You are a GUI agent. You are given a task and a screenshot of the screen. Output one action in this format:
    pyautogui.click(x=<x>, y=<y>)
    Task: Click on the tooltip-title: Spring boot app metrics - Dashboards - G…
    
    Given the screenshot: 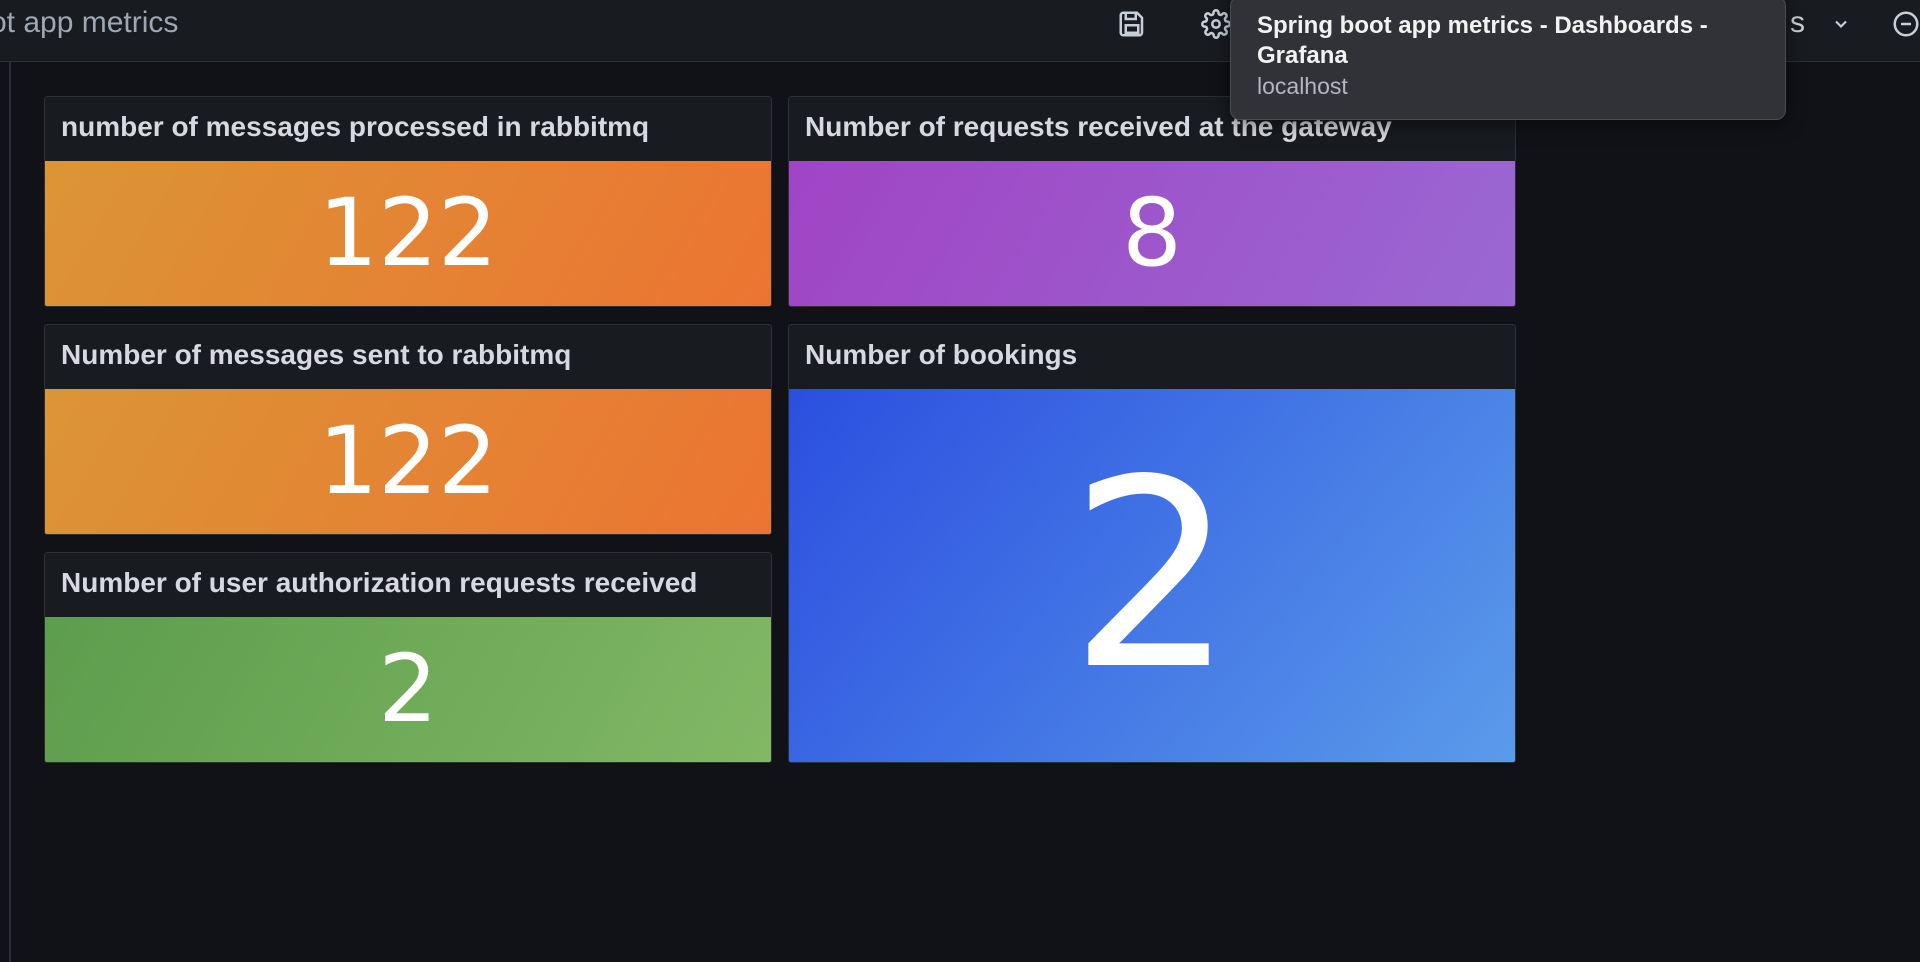 What is the action you would take?
    pyautogui.click(x=1482, y=40)
    